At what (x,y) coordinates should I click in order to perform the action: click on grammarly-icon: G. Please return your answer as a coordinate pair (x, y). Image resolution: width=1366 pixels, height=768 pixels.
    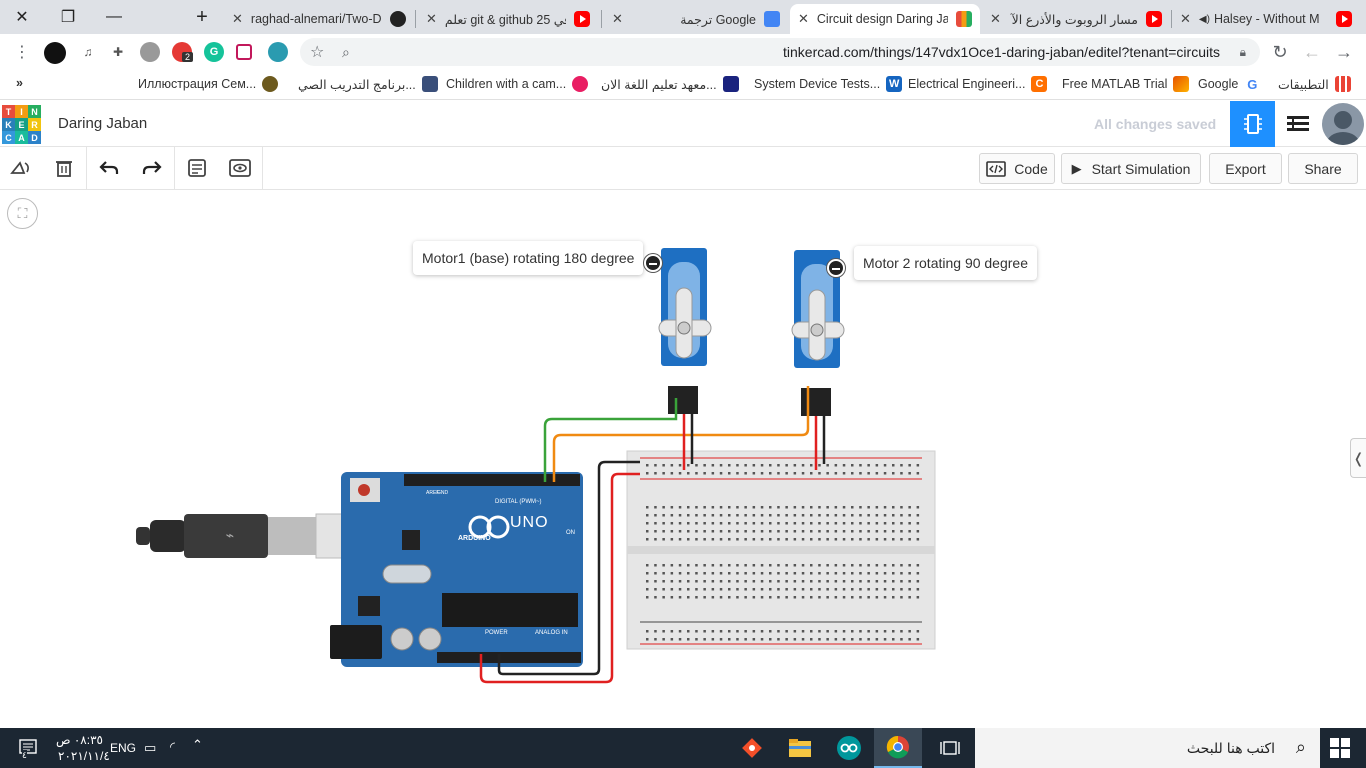
    Looking at the image, I should click on (214, 52).